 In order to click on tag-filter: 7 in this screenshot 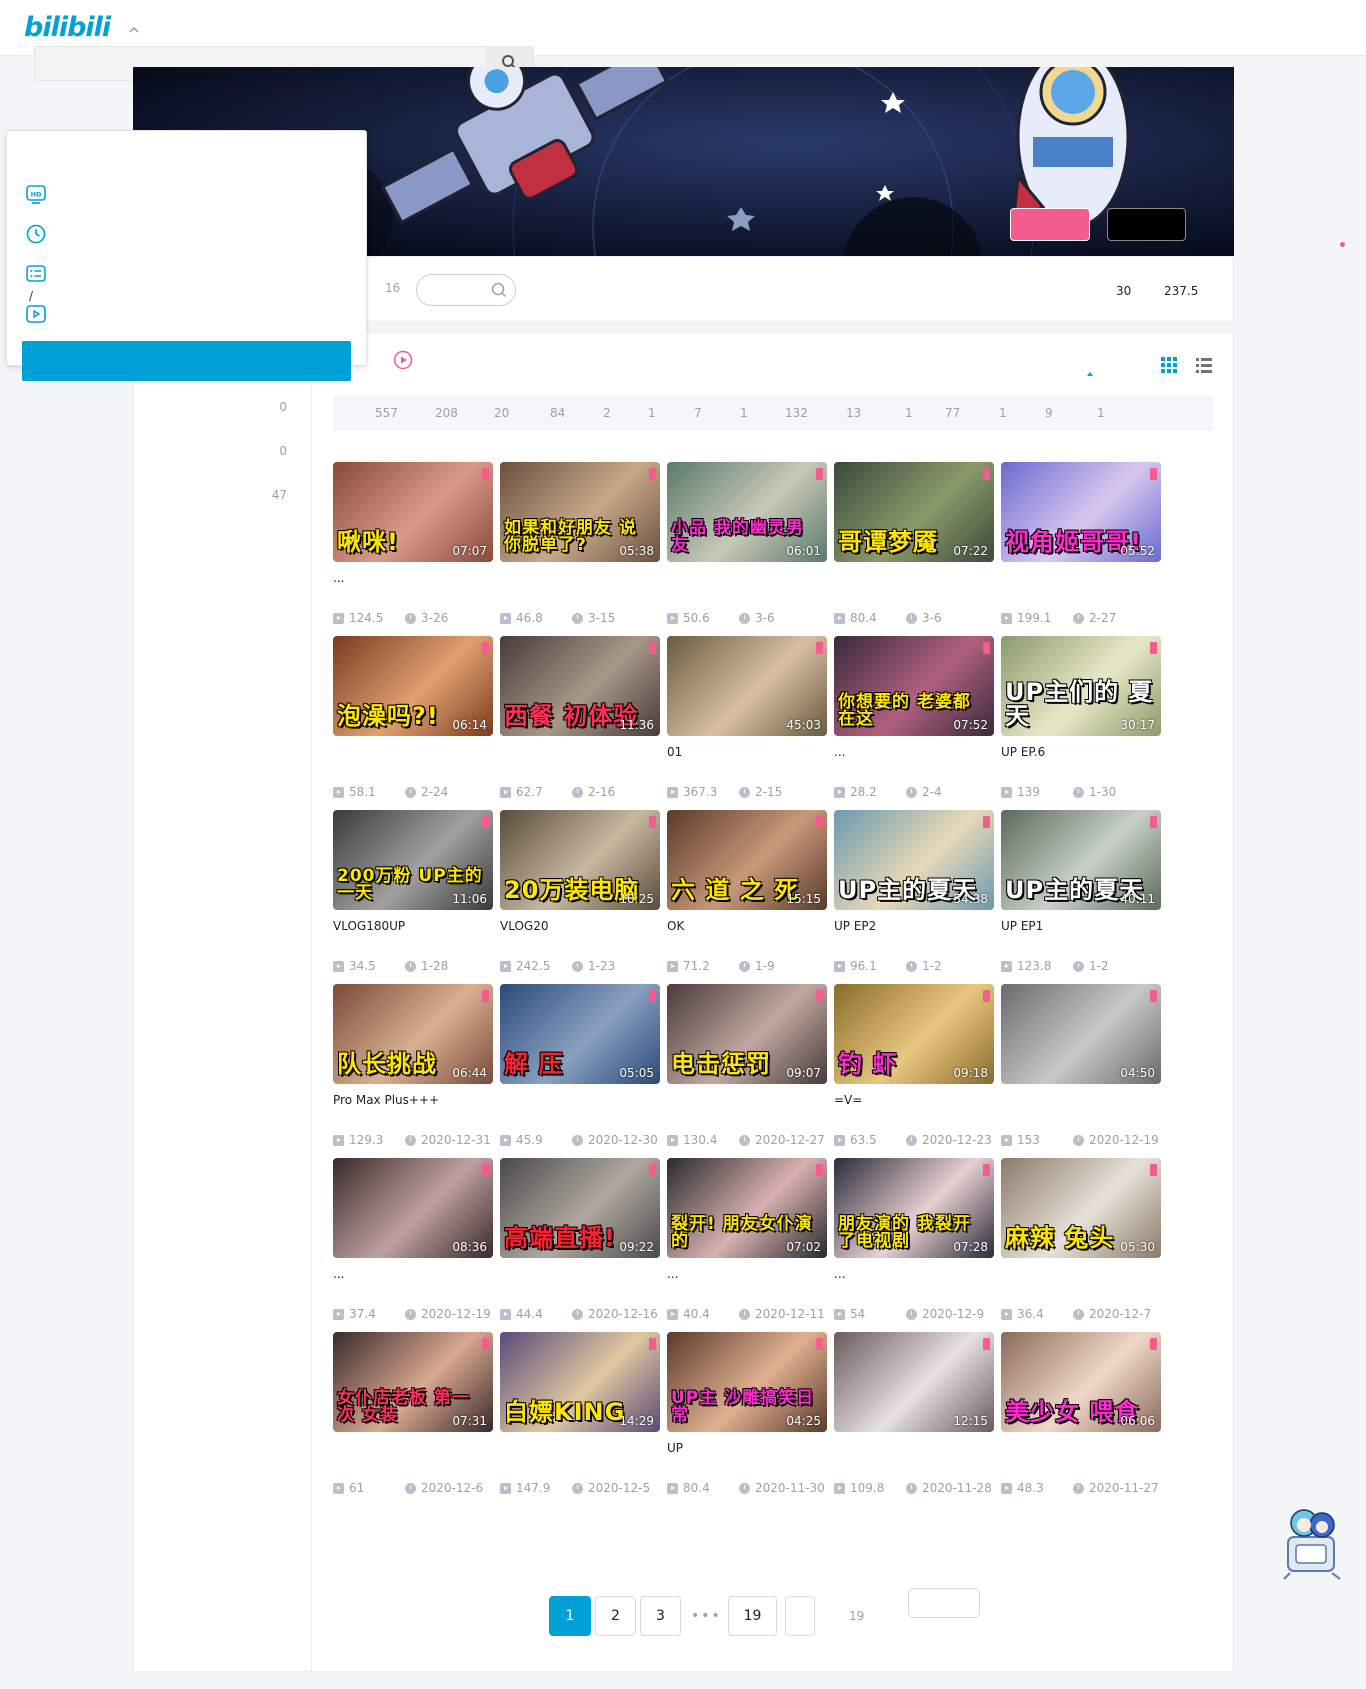, I will do `click(698, 413)`.